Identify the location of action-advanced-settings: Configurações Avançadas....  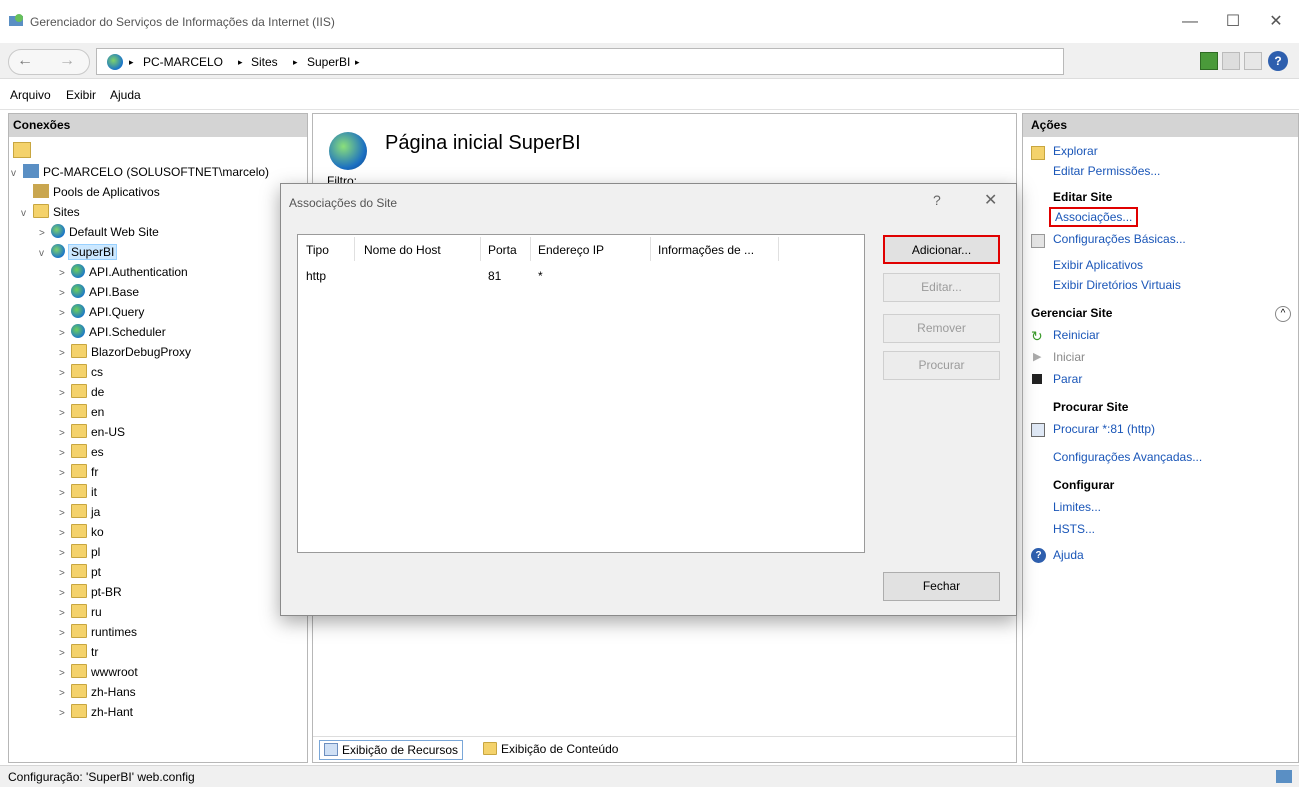
(1162, 464).